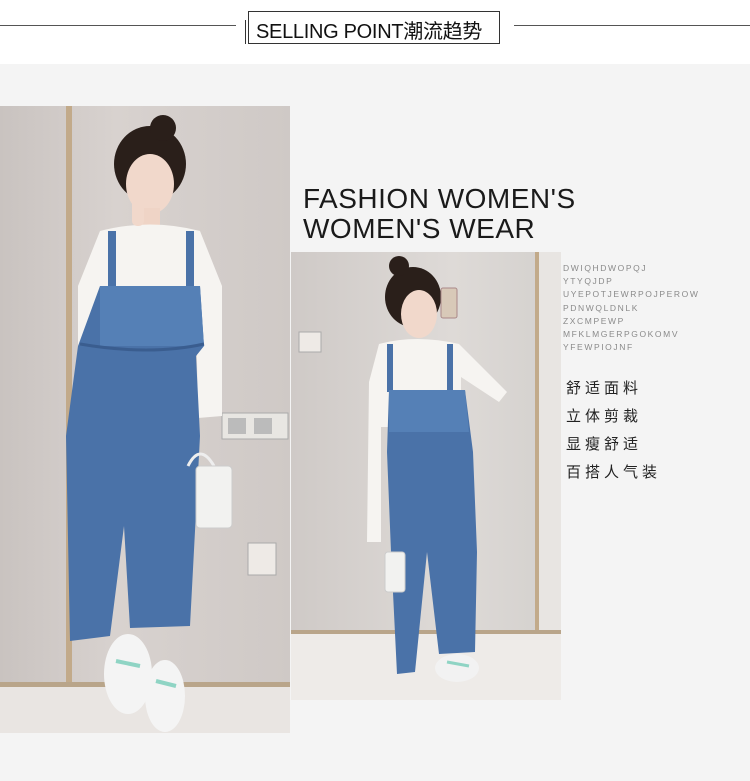 The height and width of the screenshot is (781, 750). Describe the element at coordinates (631, 294) in the screenshot. I see `letter-line: UYEPOTJEWRPOJPEROW` at that location.